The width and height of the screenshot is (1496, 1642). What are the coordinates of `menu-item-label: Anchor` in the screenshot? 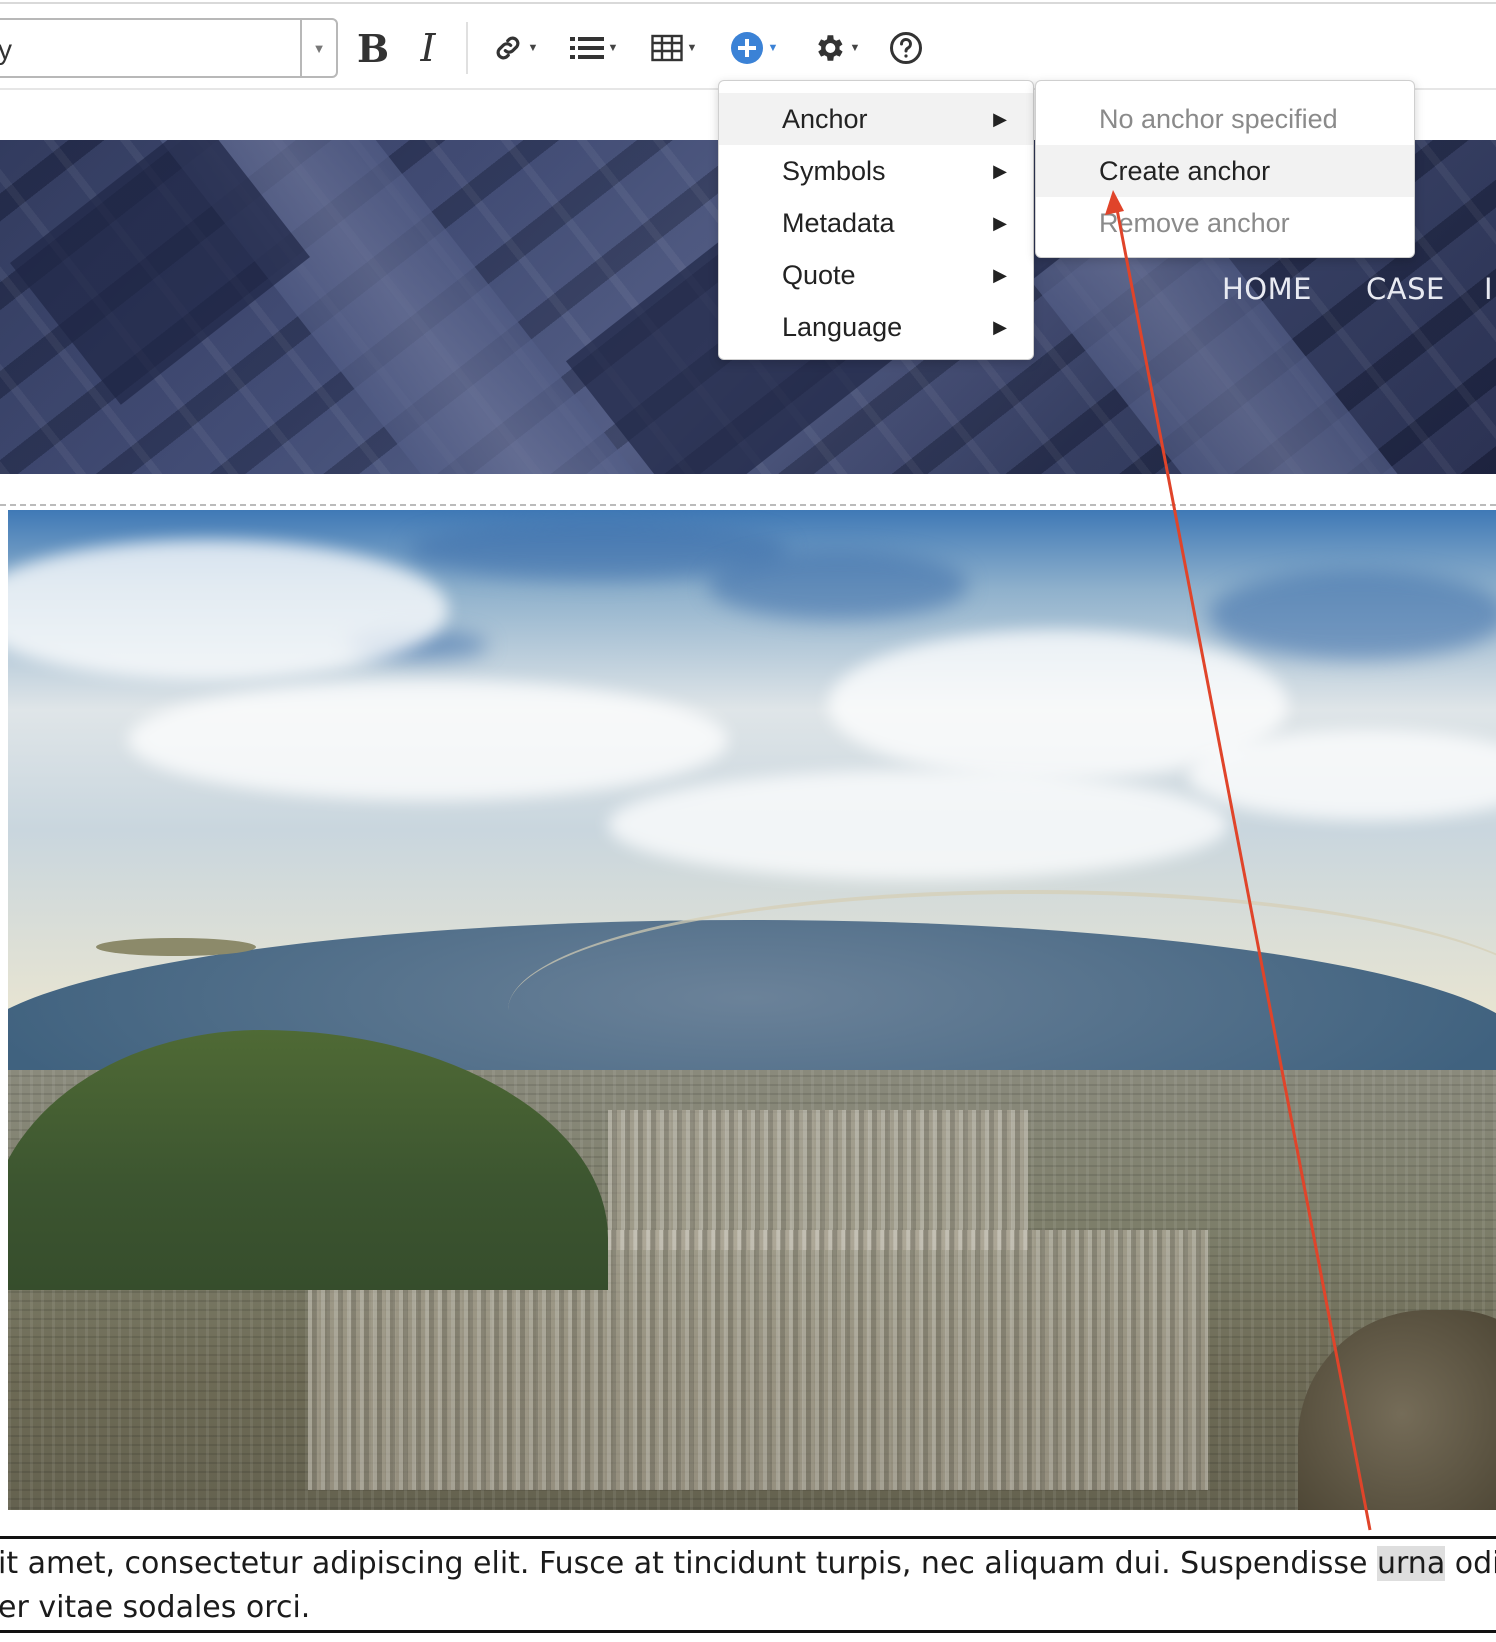 It's located at (825, 119).